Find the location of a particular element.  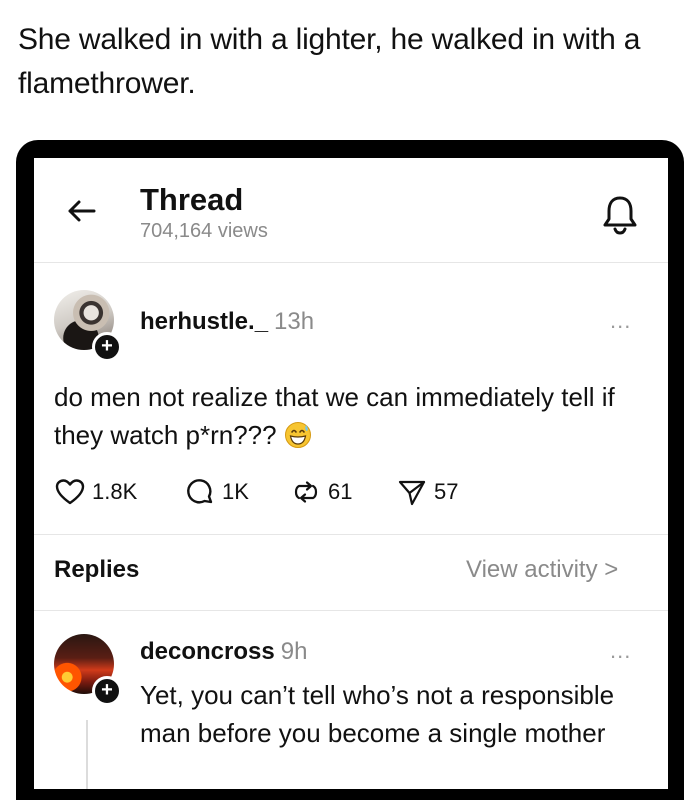

actions-divider is located at coordinates (351, 534).